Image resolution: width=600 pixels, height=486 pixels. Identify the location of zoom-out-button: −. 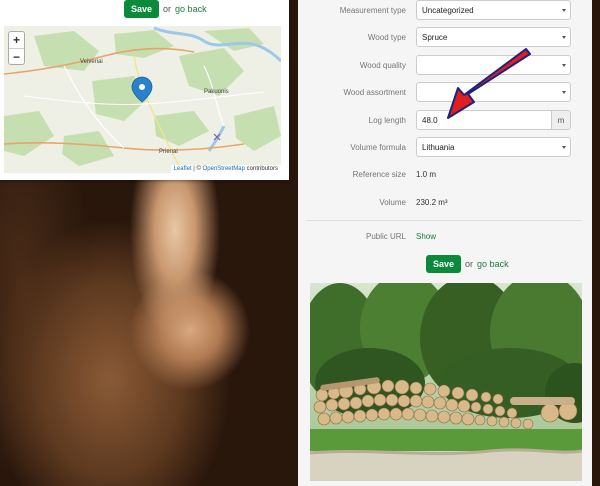
(16, 56).